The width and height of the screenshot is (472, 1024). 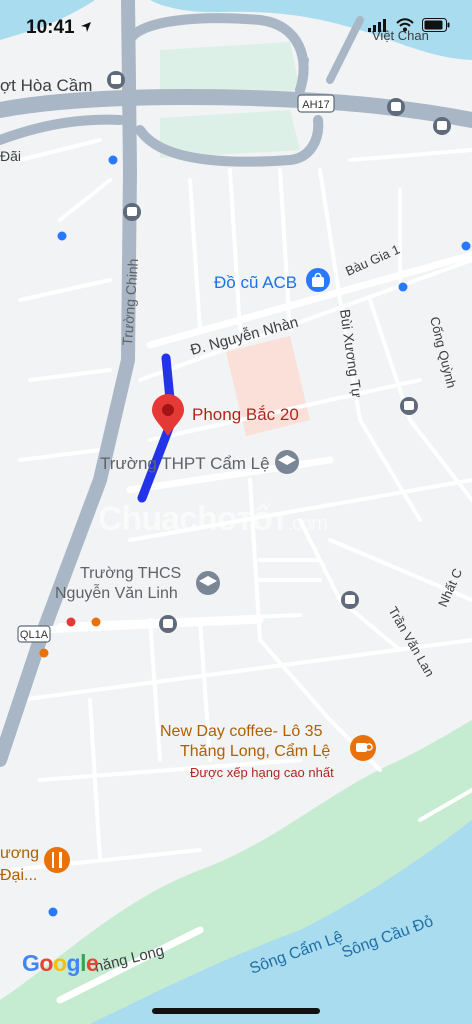 I want to click on restaurant-icon, so click(x=57, y=860).